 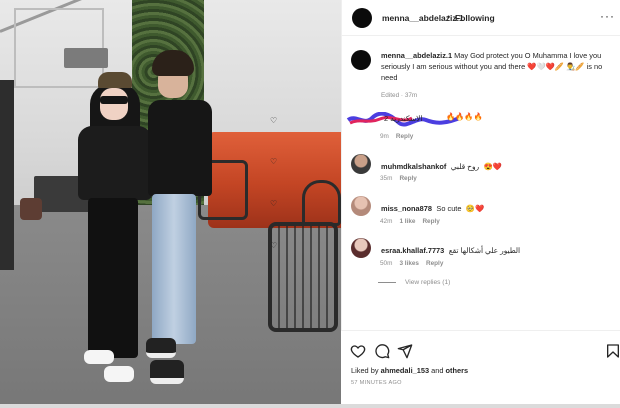 What do you see at coordinates (437, 370) in the screenshot?
I see `liked-by-and: and` at bounding box center [437, 370].